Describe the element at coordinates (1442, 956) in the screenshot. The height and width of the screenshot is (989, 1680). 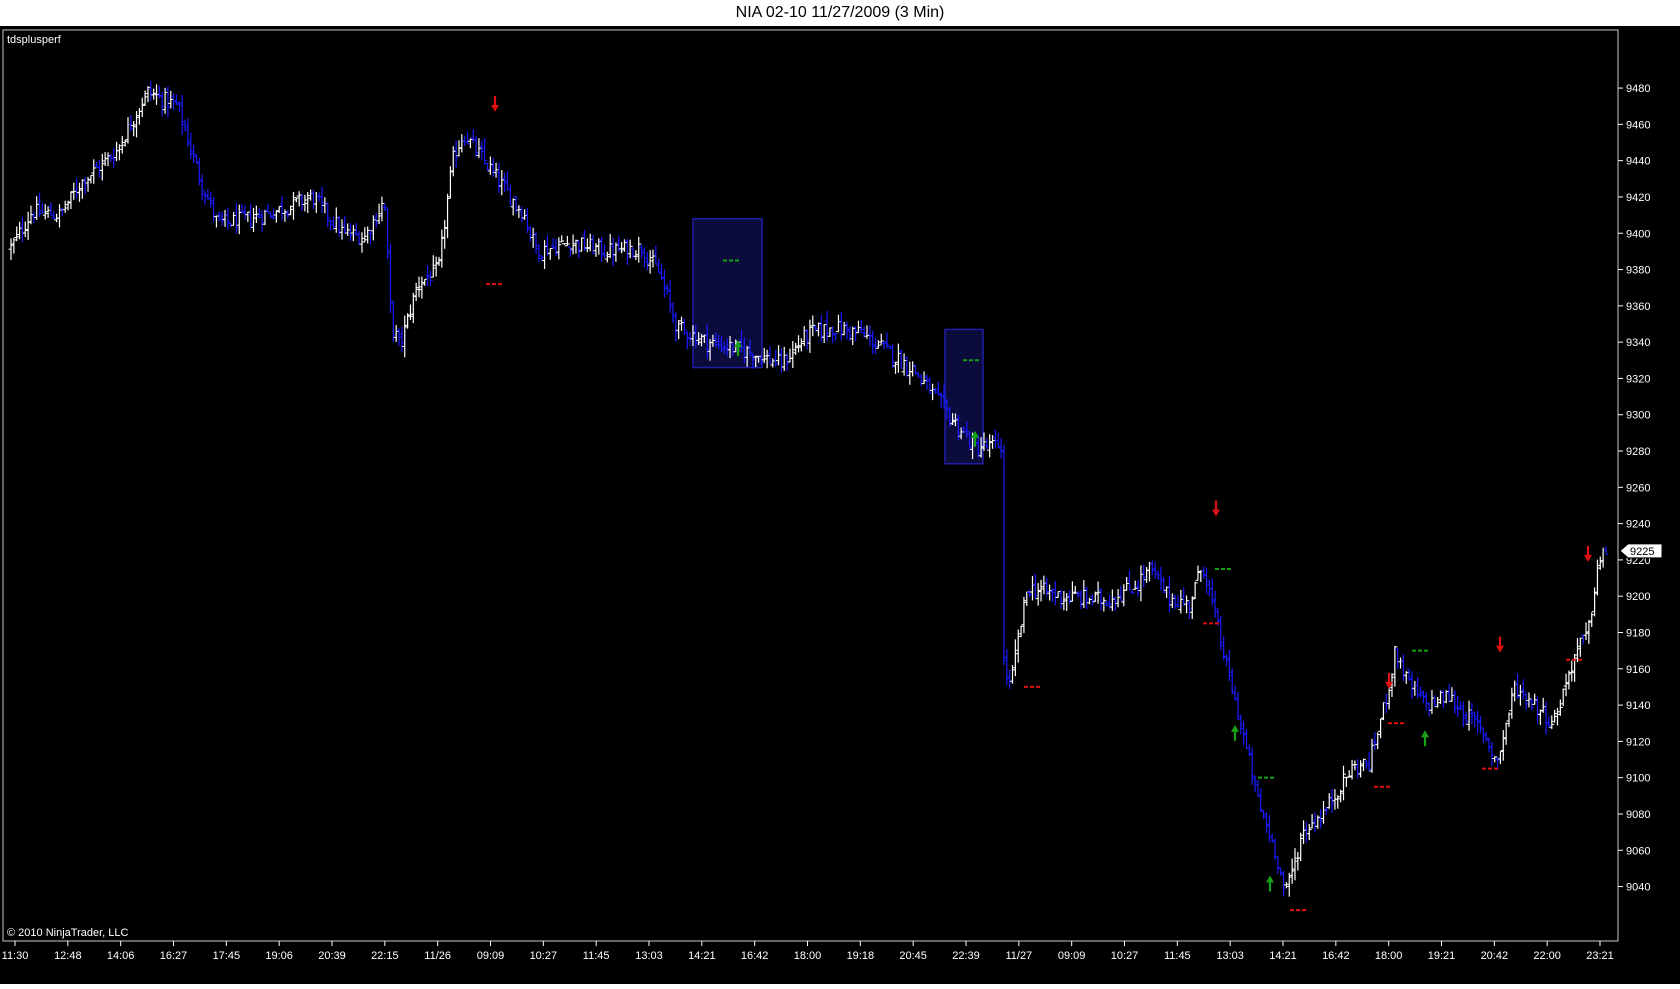
I see `x-tick-label: 19:21` at that location.